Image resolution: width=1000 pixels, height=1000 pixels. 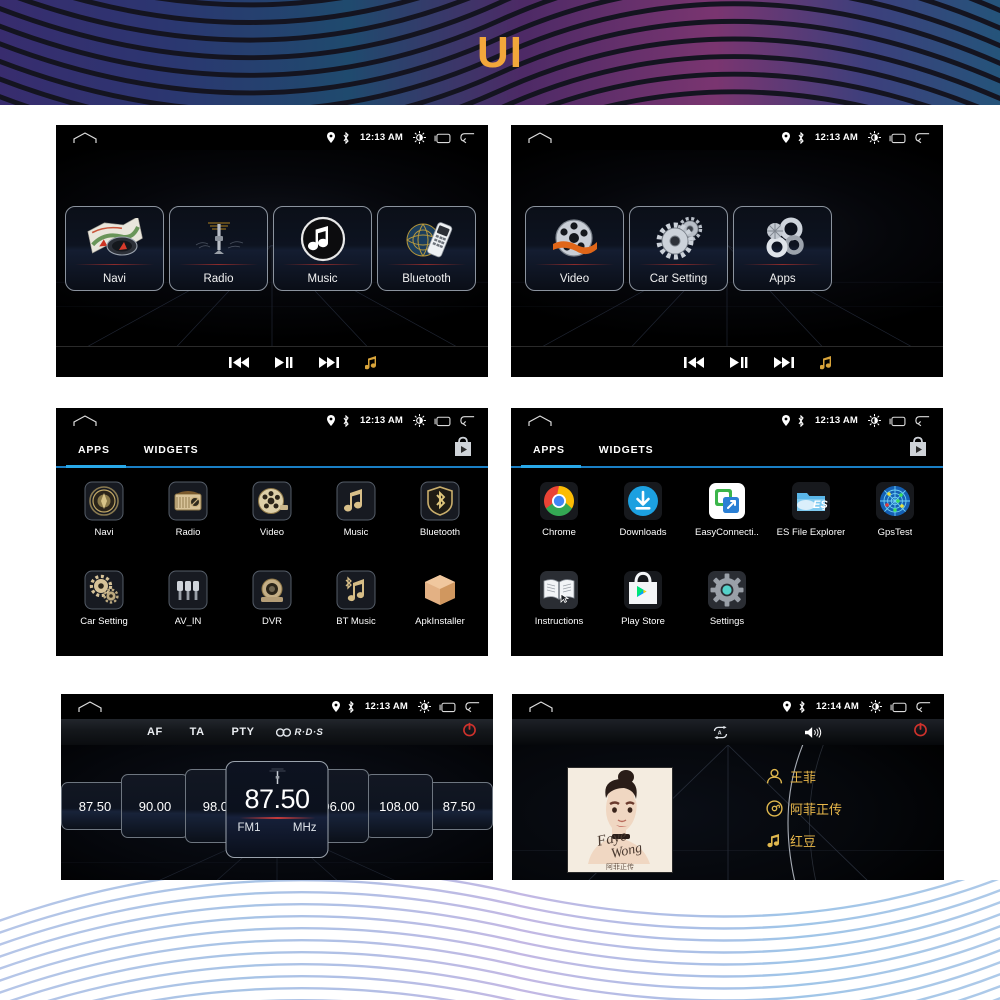 I want to click on home-tile-label: Bluetooth, so click(x=426, y=279).